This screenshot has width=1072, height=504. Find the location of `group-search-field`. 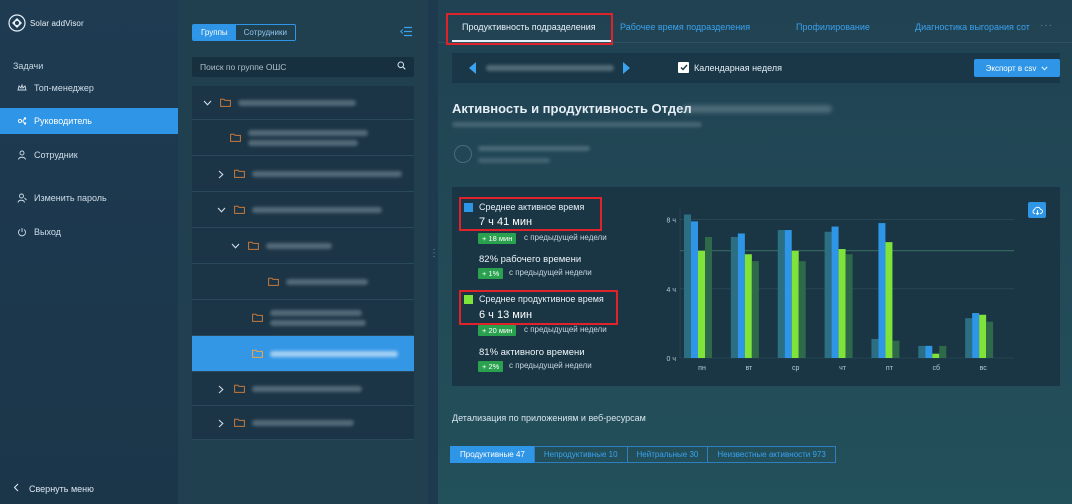

group-search-field is located at coordinates (303, 67).